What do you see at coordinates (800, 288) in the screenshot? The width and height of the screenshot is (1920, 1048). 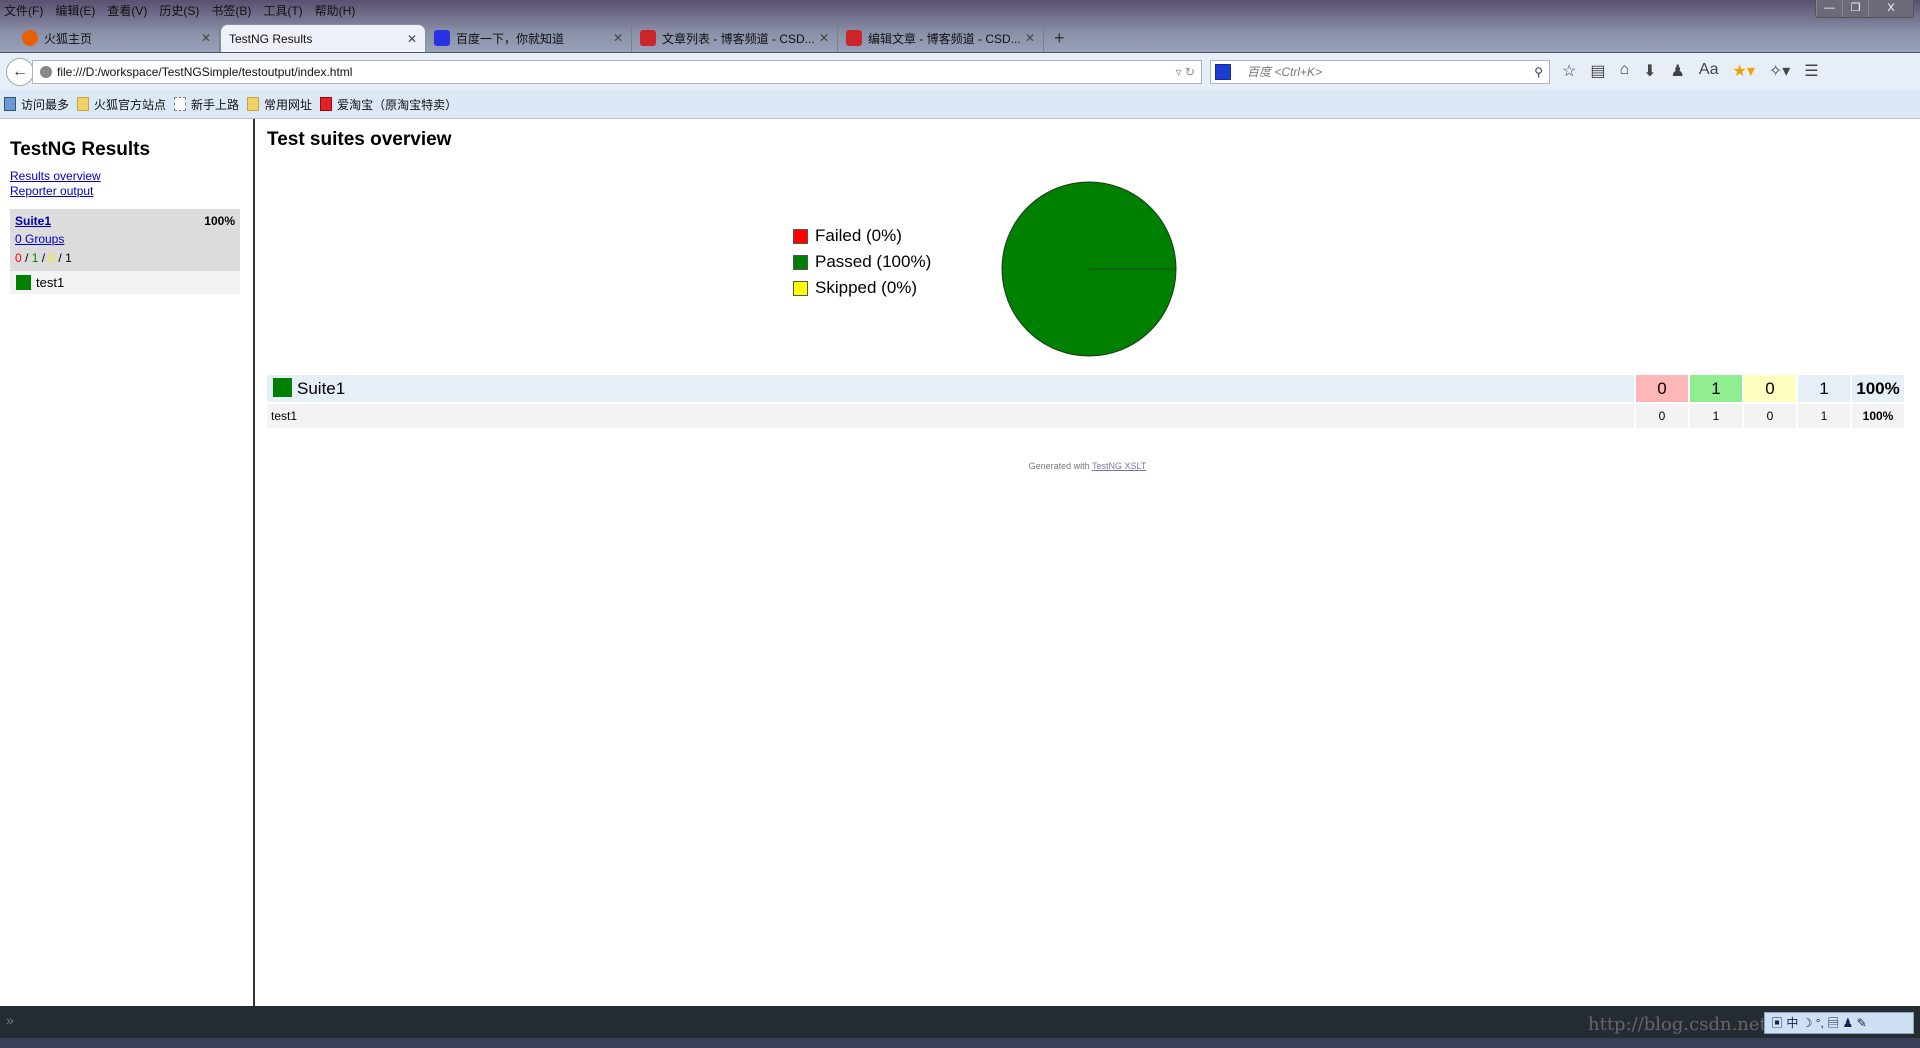 I see `legend-swatch-skipped` at bounding box center [800, 288].